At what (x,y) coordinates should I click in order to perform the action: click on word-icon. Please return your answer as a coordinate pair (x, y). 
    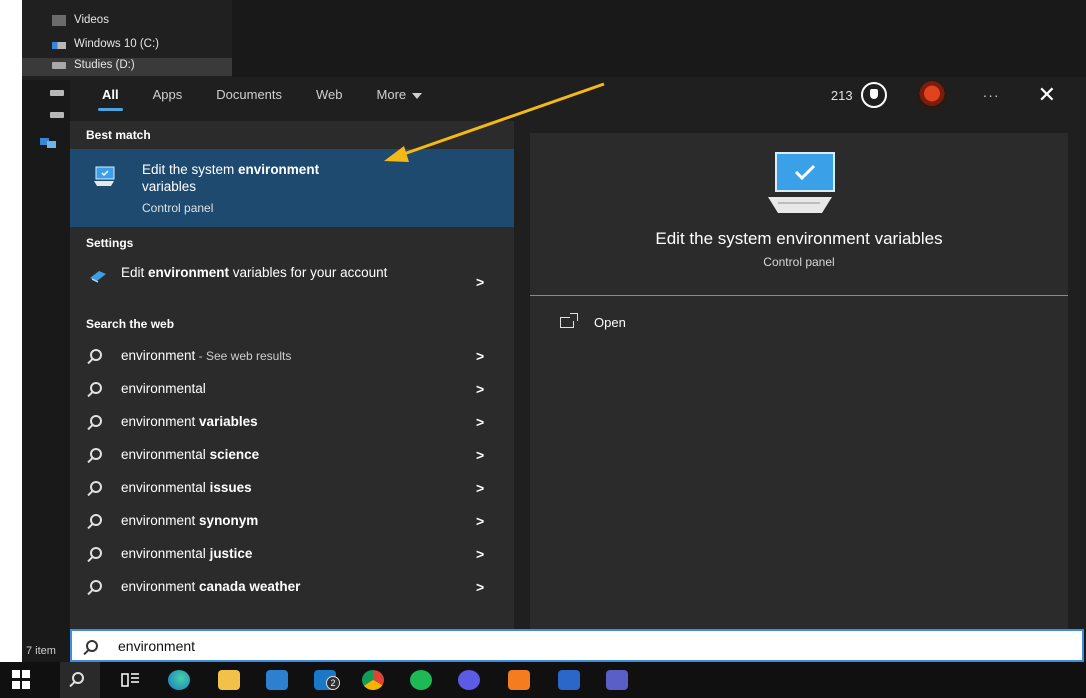
    Looking at the image, I should click on (569, 680).